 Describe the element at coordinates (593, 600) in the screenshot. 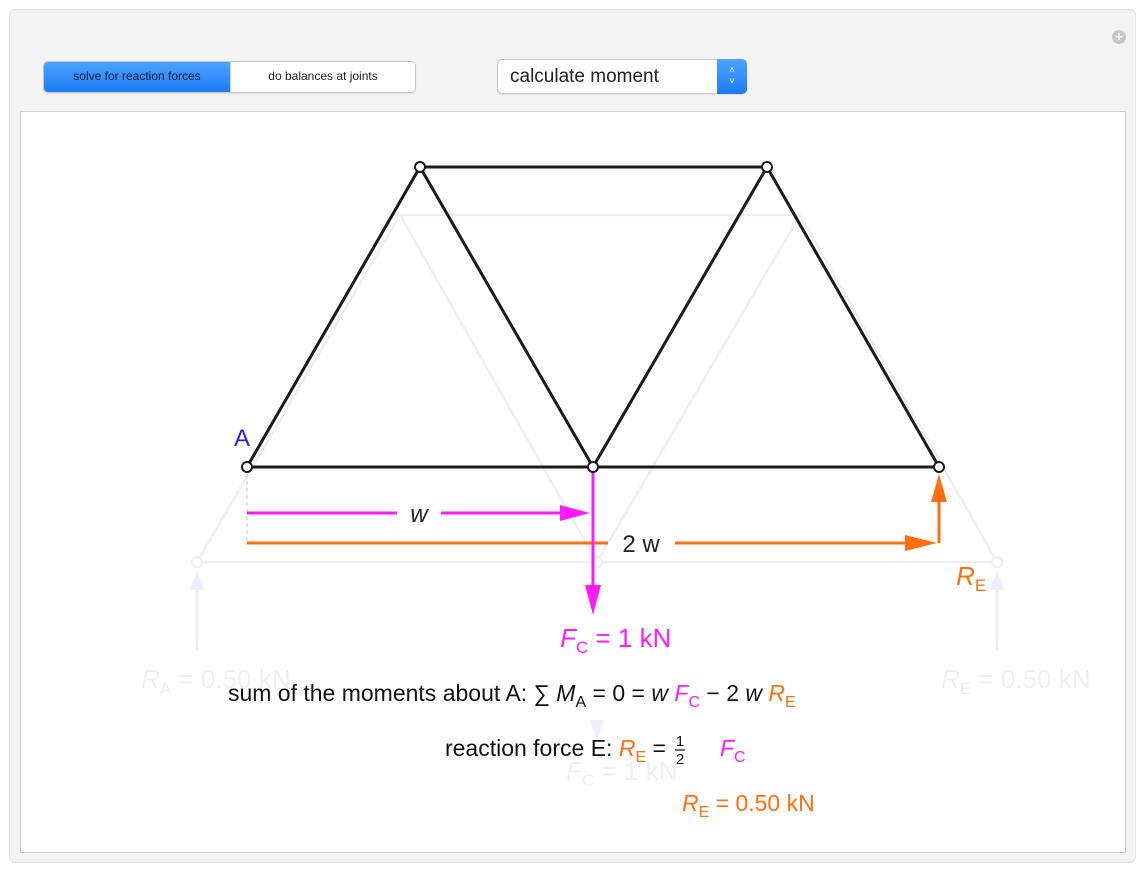

I see `fc-arrowhead` at that location.